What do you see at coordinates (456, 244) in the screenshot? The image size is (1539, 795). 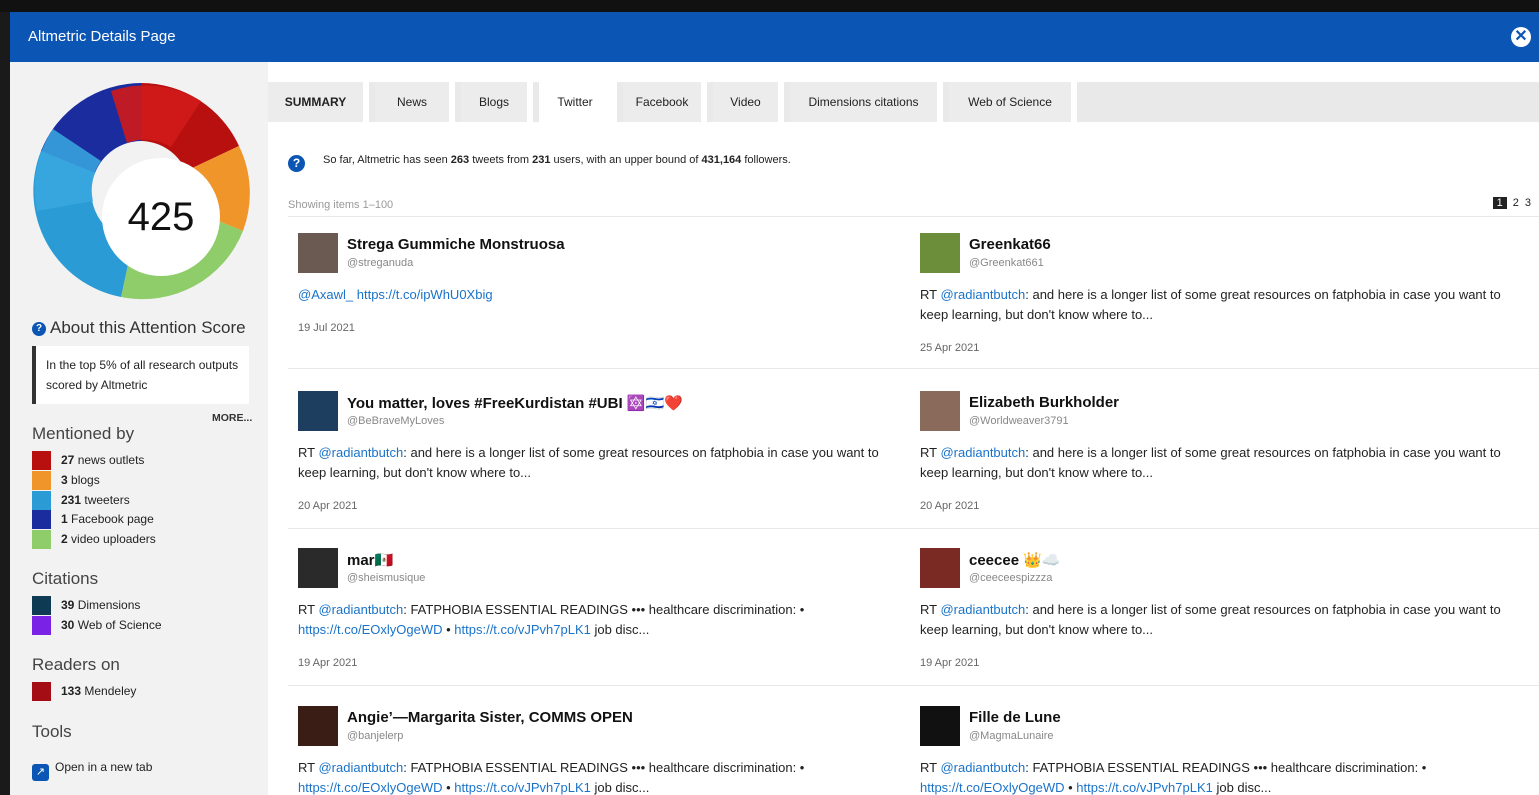 I see `tweet-author-name: Strega Gummiche Monstruosa` at bounding box center [456, 244].